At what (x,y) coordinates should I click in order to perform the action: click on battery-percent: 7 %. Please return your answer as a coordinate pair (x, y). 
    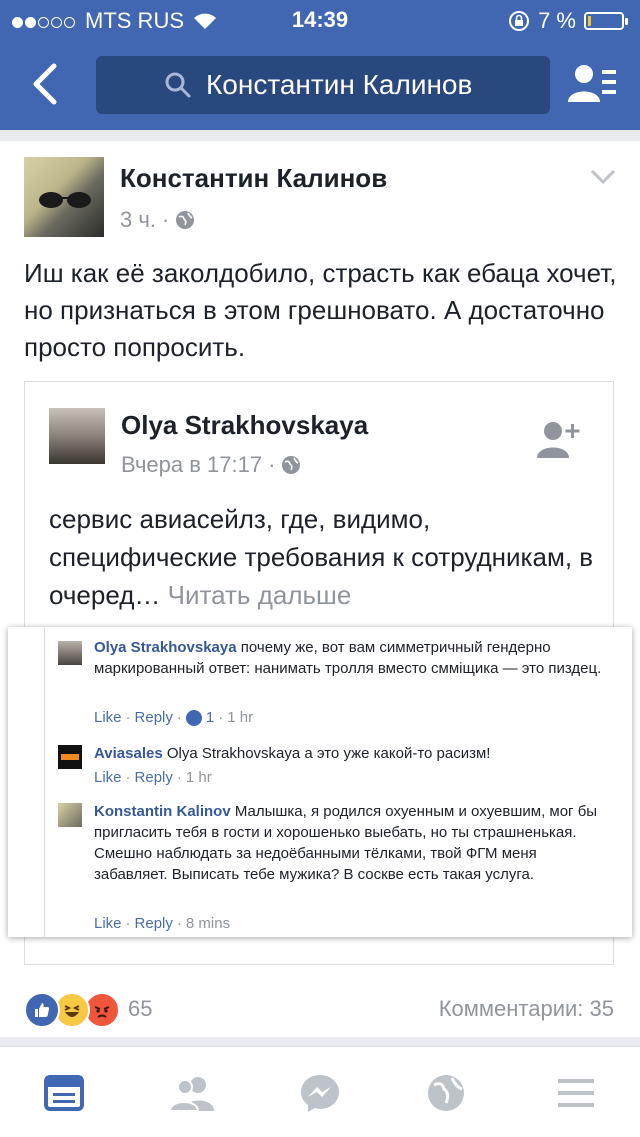
    Looking at the image, I should click on (557, 20).